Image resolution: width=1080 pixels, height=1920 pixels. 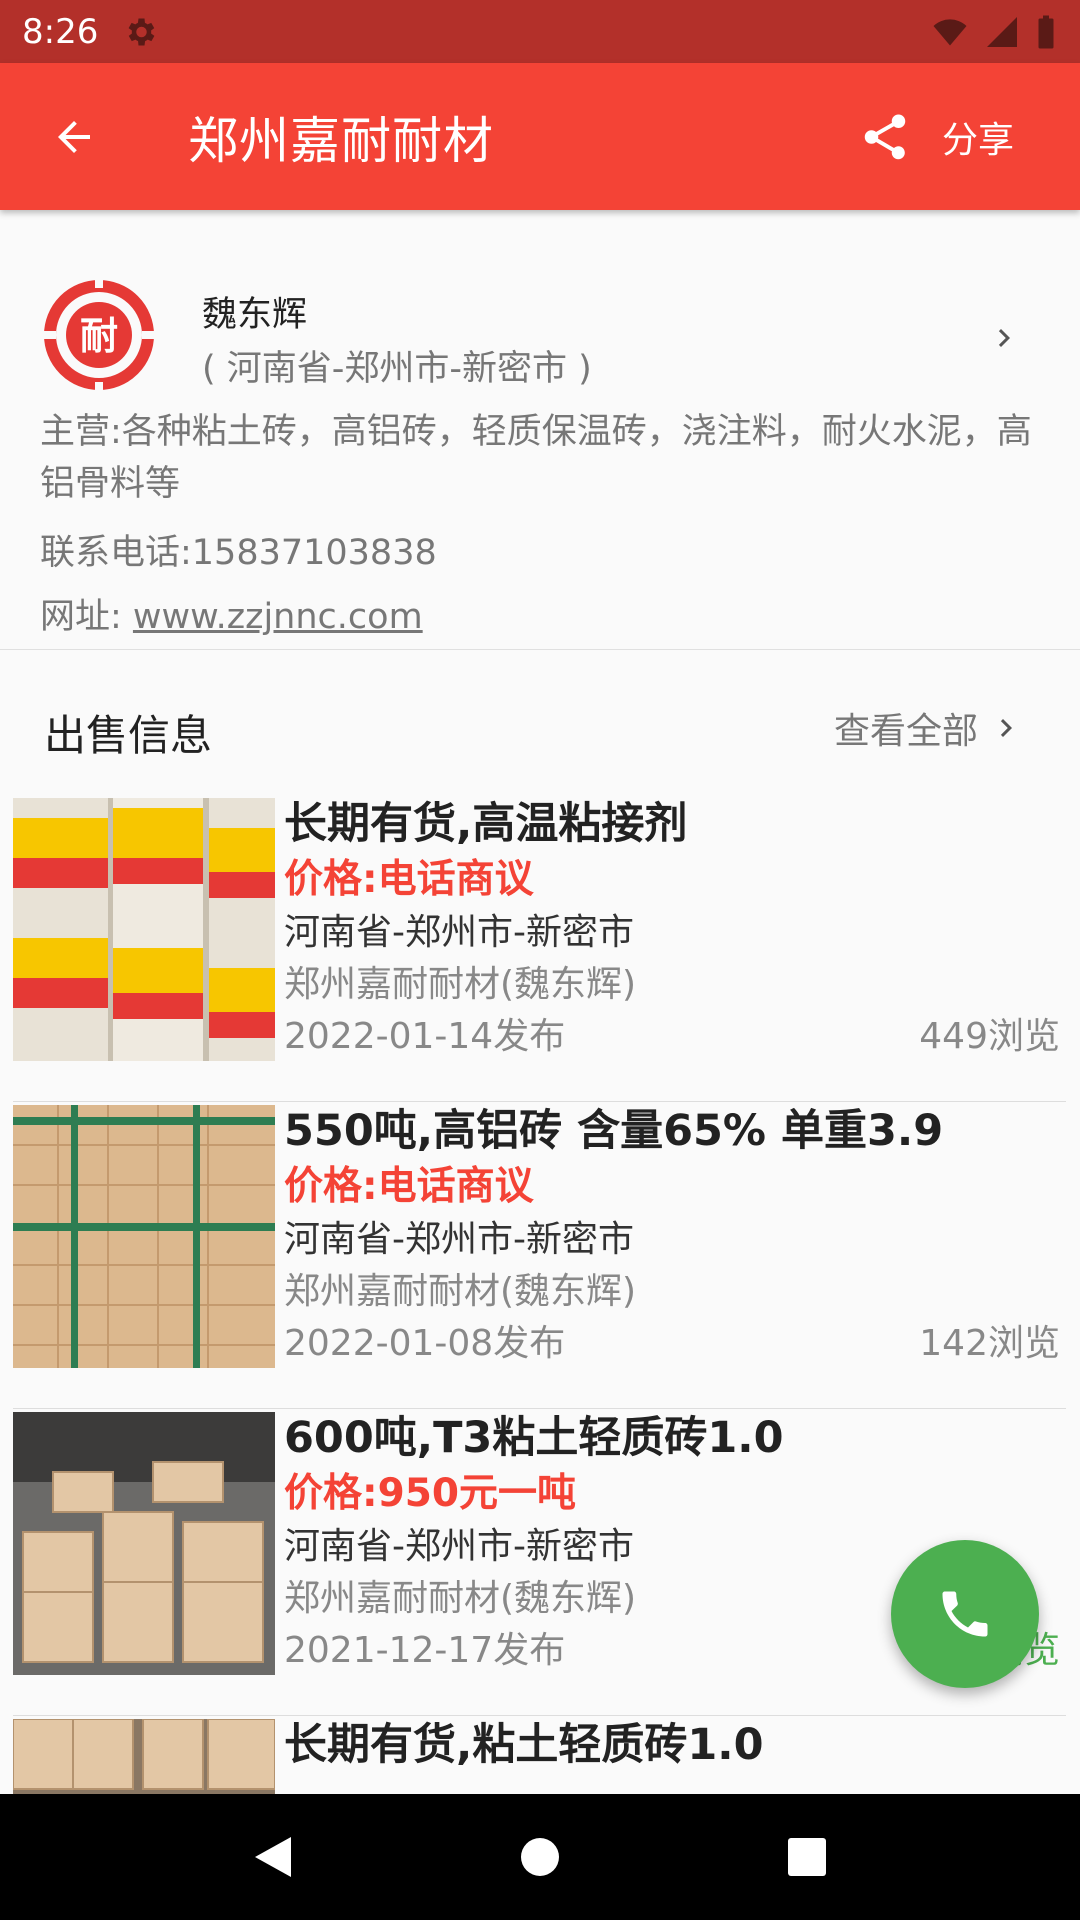 I want to click on website-label: 网址:, so click(x=86, y=617).